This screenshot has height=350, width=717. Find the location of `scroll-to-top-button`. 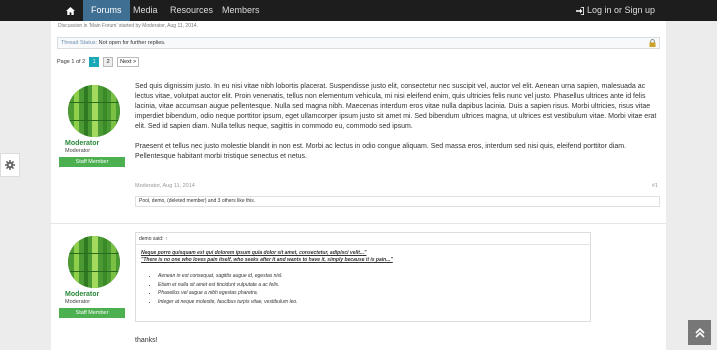

scroll-to-top-button is located at coordinates (699, 332).